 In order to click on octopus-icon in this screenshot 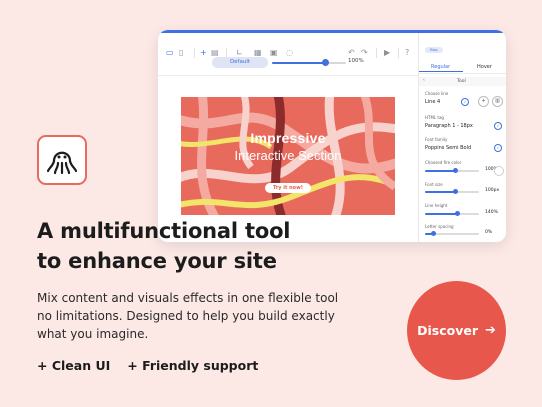, I will do `click(62, 160)`.